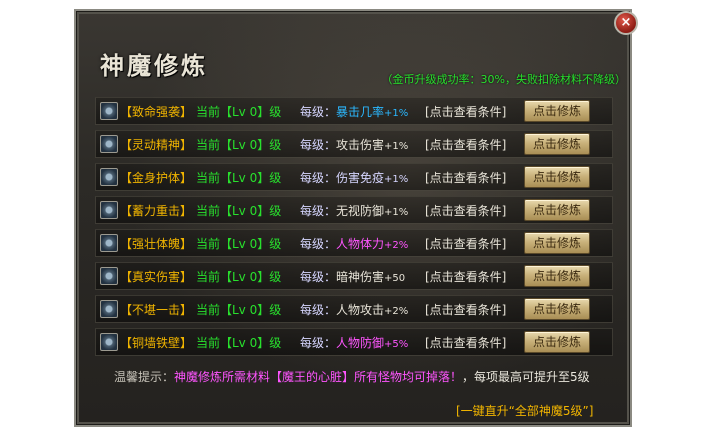 This screenshot has width=706, height=437. Describe the element at coordinates (395, 278) in the screenshot. I see `bonus-value: +50` at that location.